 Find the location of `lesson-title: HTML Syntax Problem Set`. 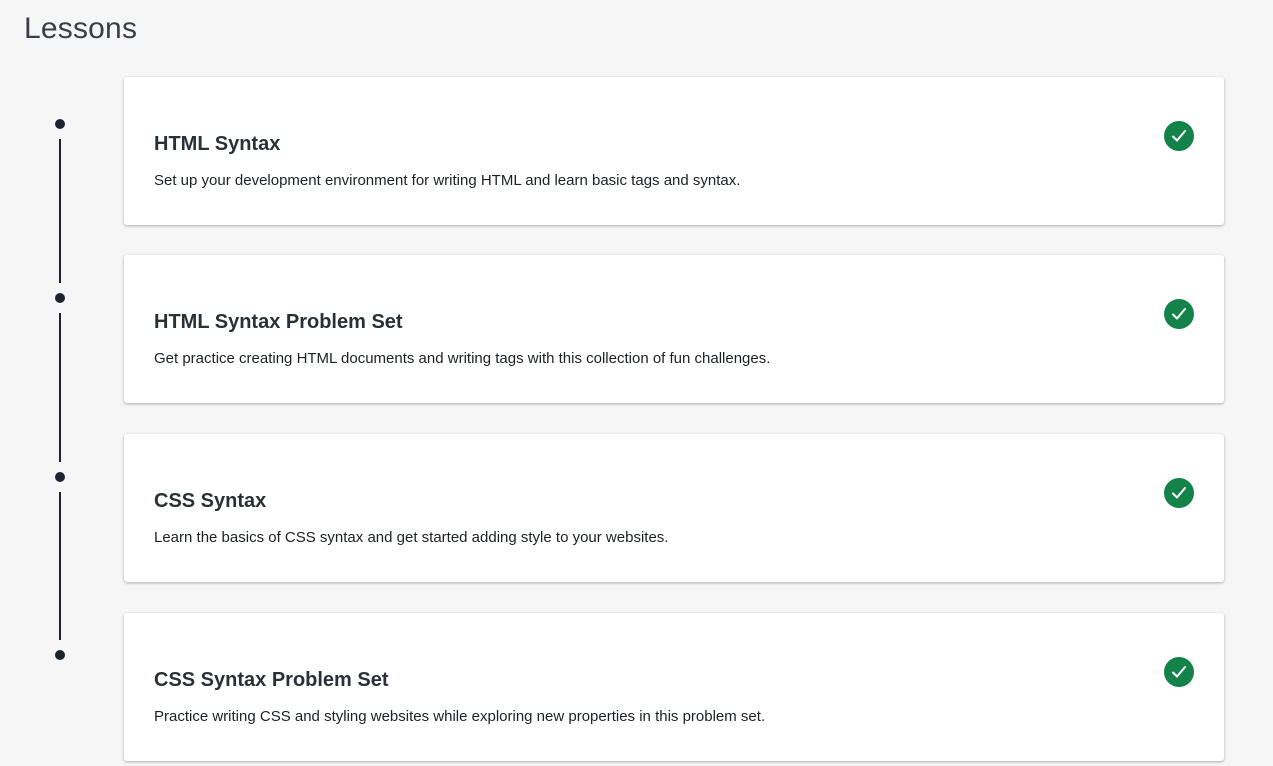

lesson-title: HTML Syntax Problem Set is located at coordinates (278, 322).